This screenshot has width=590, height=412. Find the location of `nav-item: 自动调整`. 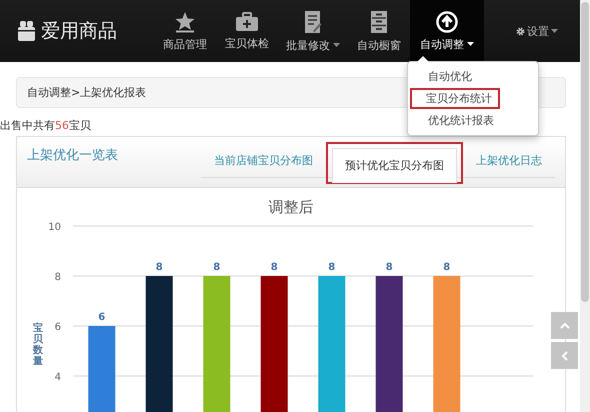

nav-item: 自动调整 is located at coordinates (447, 31).